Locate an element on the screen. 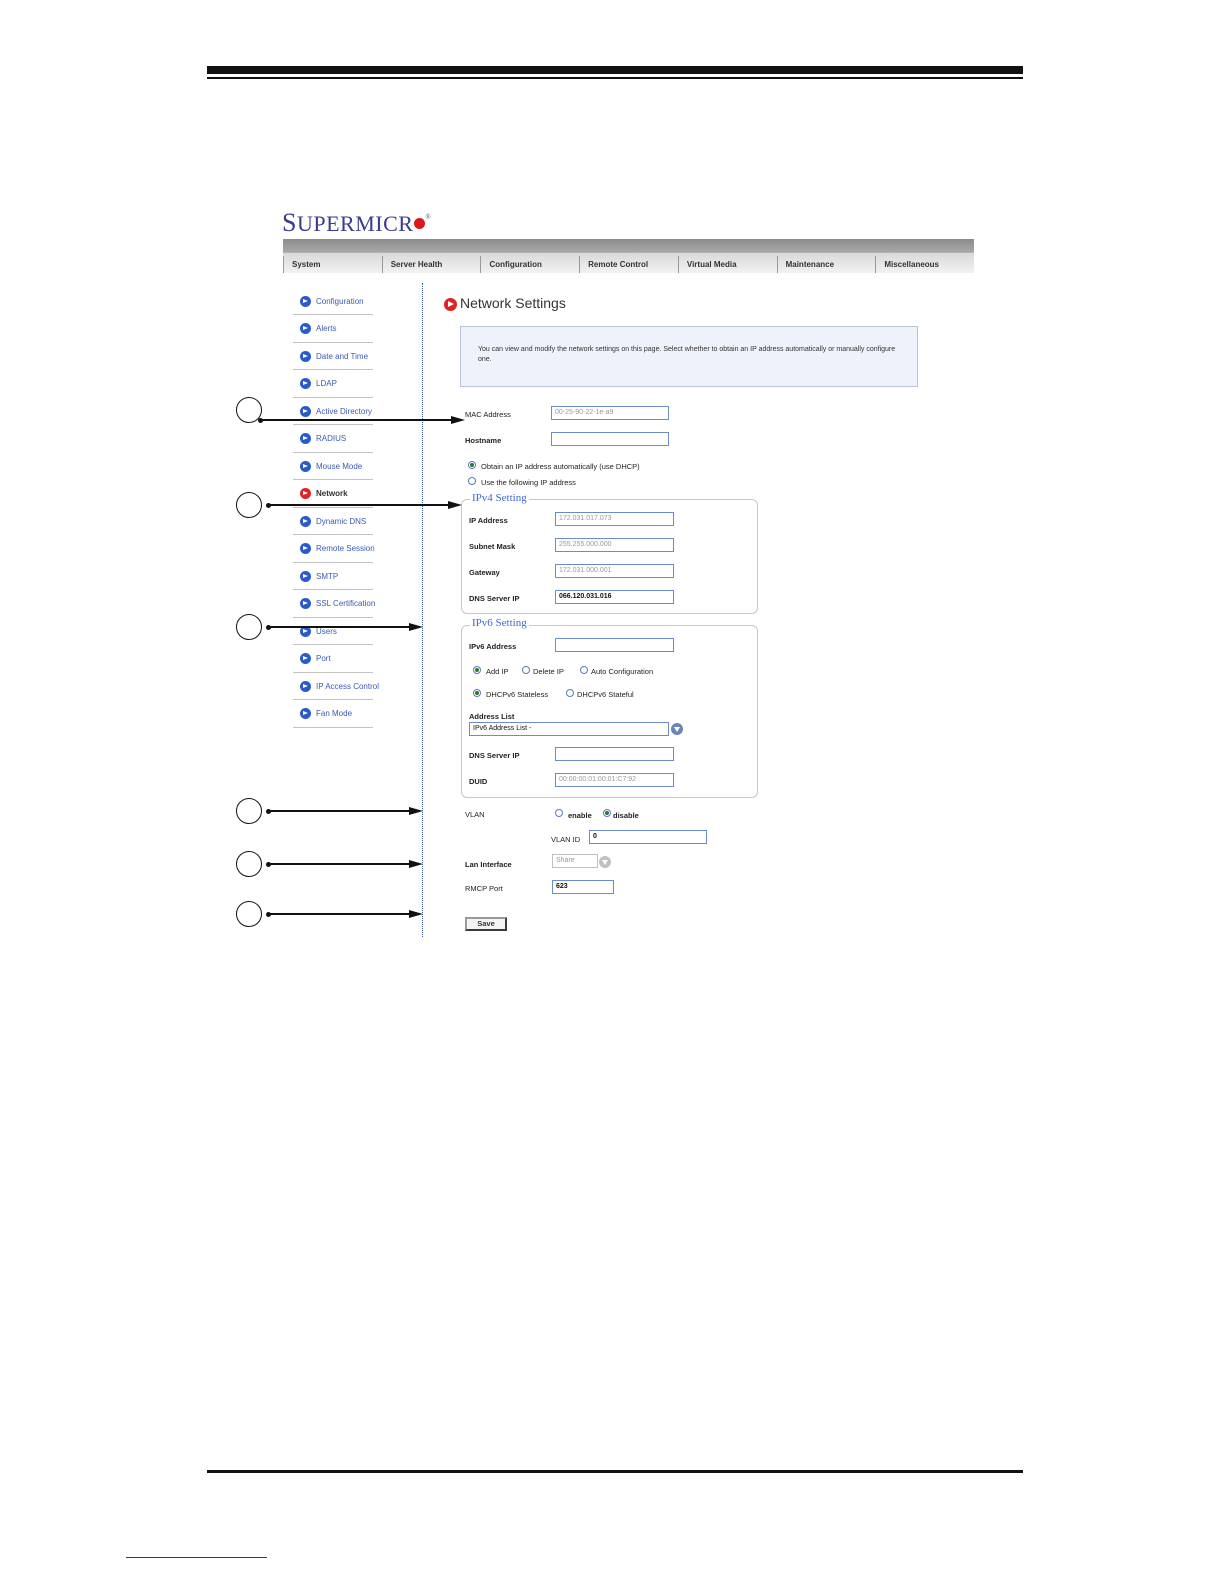 The height and width of the screenshot is (1584, 1224). hostname-label: Hostname is located at coordinates (483, 440).